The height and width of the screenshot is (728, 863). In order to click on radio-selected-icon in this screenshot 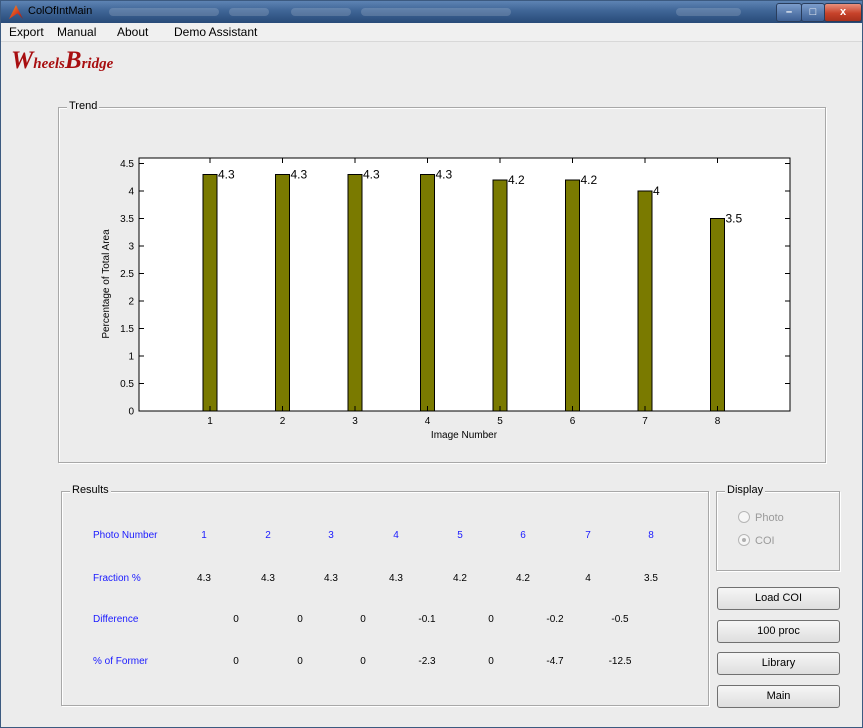, I will do `click(744, 540)`.